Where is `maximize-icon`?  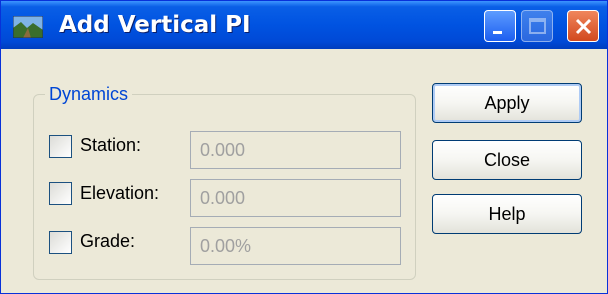
maximize-icon is located at coordinates (537, 26).